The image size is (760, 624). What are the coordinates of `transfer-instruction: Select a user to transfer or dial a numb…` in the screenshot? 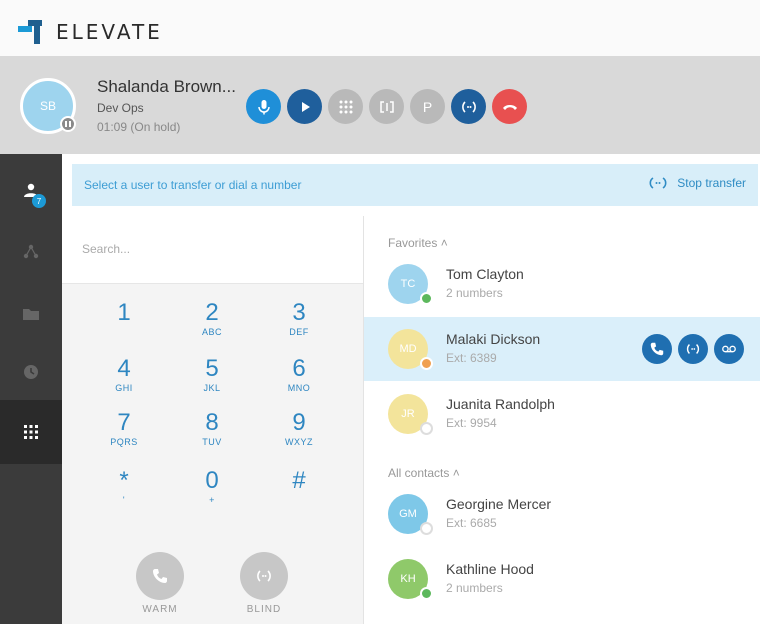 It's located at (193, 185).